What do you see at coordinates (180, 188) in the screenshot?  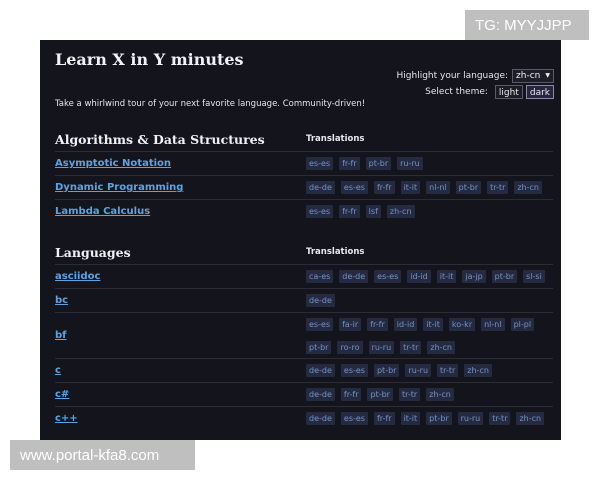 I see `topic-link: Dynamic Programming` at bounding box center [180, 188].